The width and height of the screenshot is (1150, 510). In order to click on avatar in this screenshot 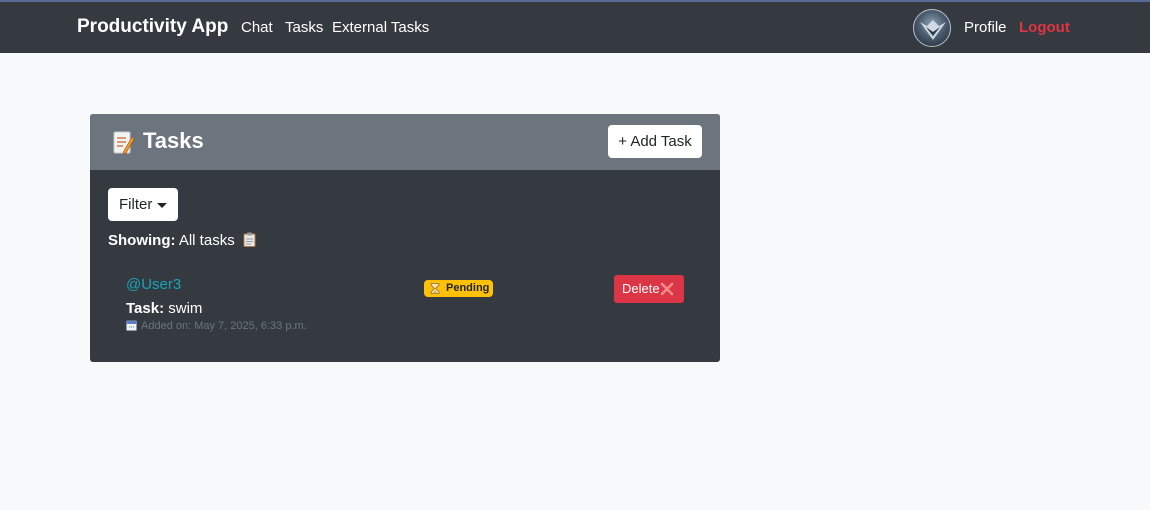, I will do `click(932, 28)`.